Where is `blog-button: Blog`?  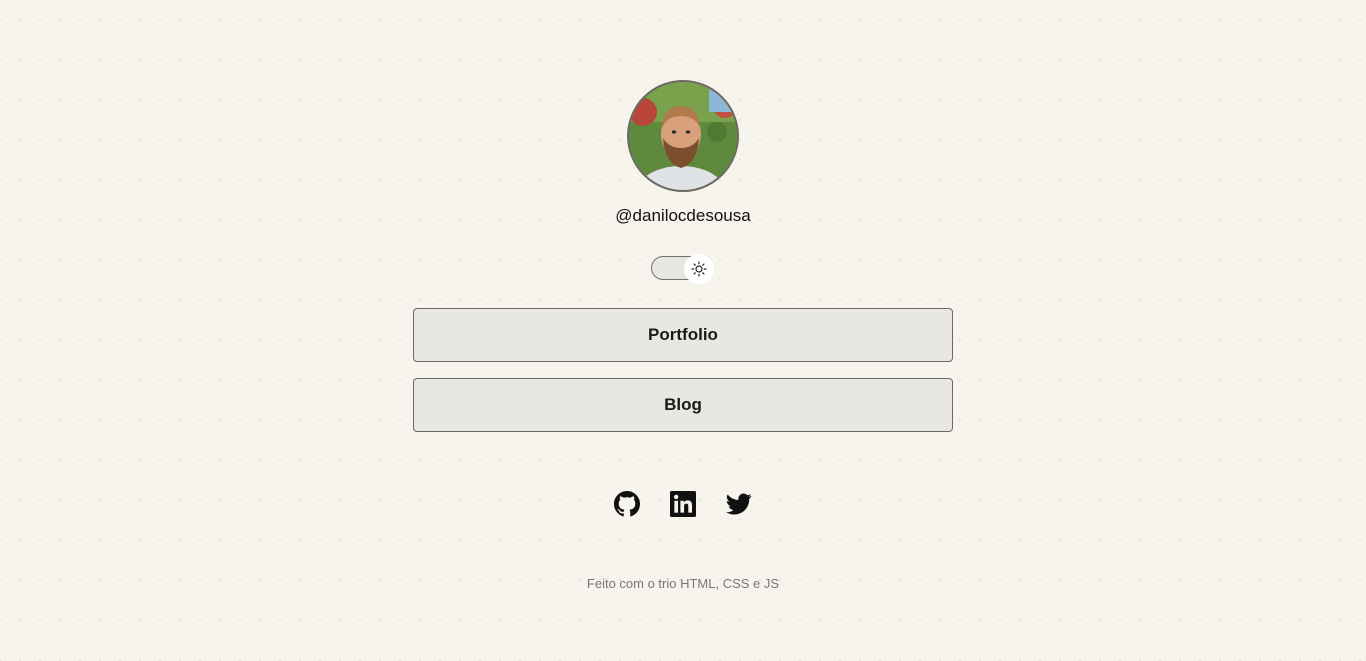
blog-button: Blog is located at coordinates (683, 405).